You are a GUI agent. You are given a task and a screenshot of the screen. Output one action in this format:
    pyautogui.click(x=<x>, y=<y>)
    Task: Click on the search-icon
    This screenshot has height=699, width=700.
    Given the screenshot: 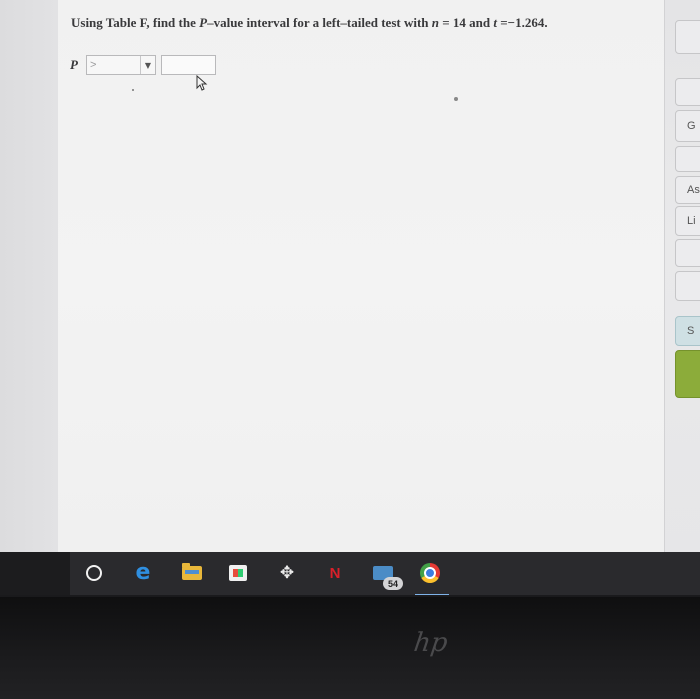 What is the action you would take?
    pyautogui.click(x=94, y=573)
    